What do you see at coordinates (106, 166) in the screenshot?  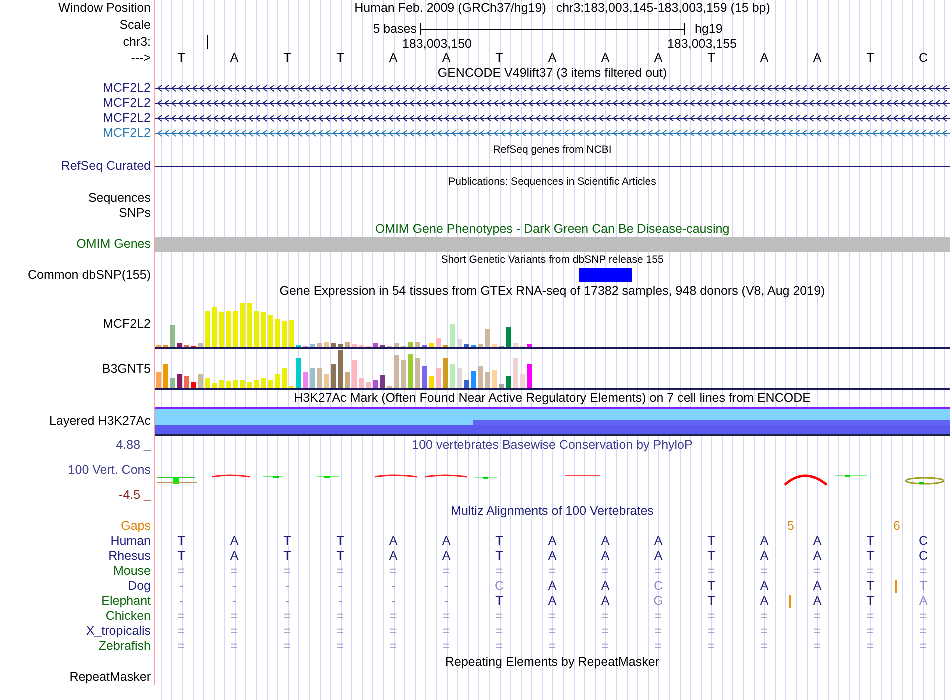 I see `track-label: RefSeq Curated` at bounding box center [106, 166].